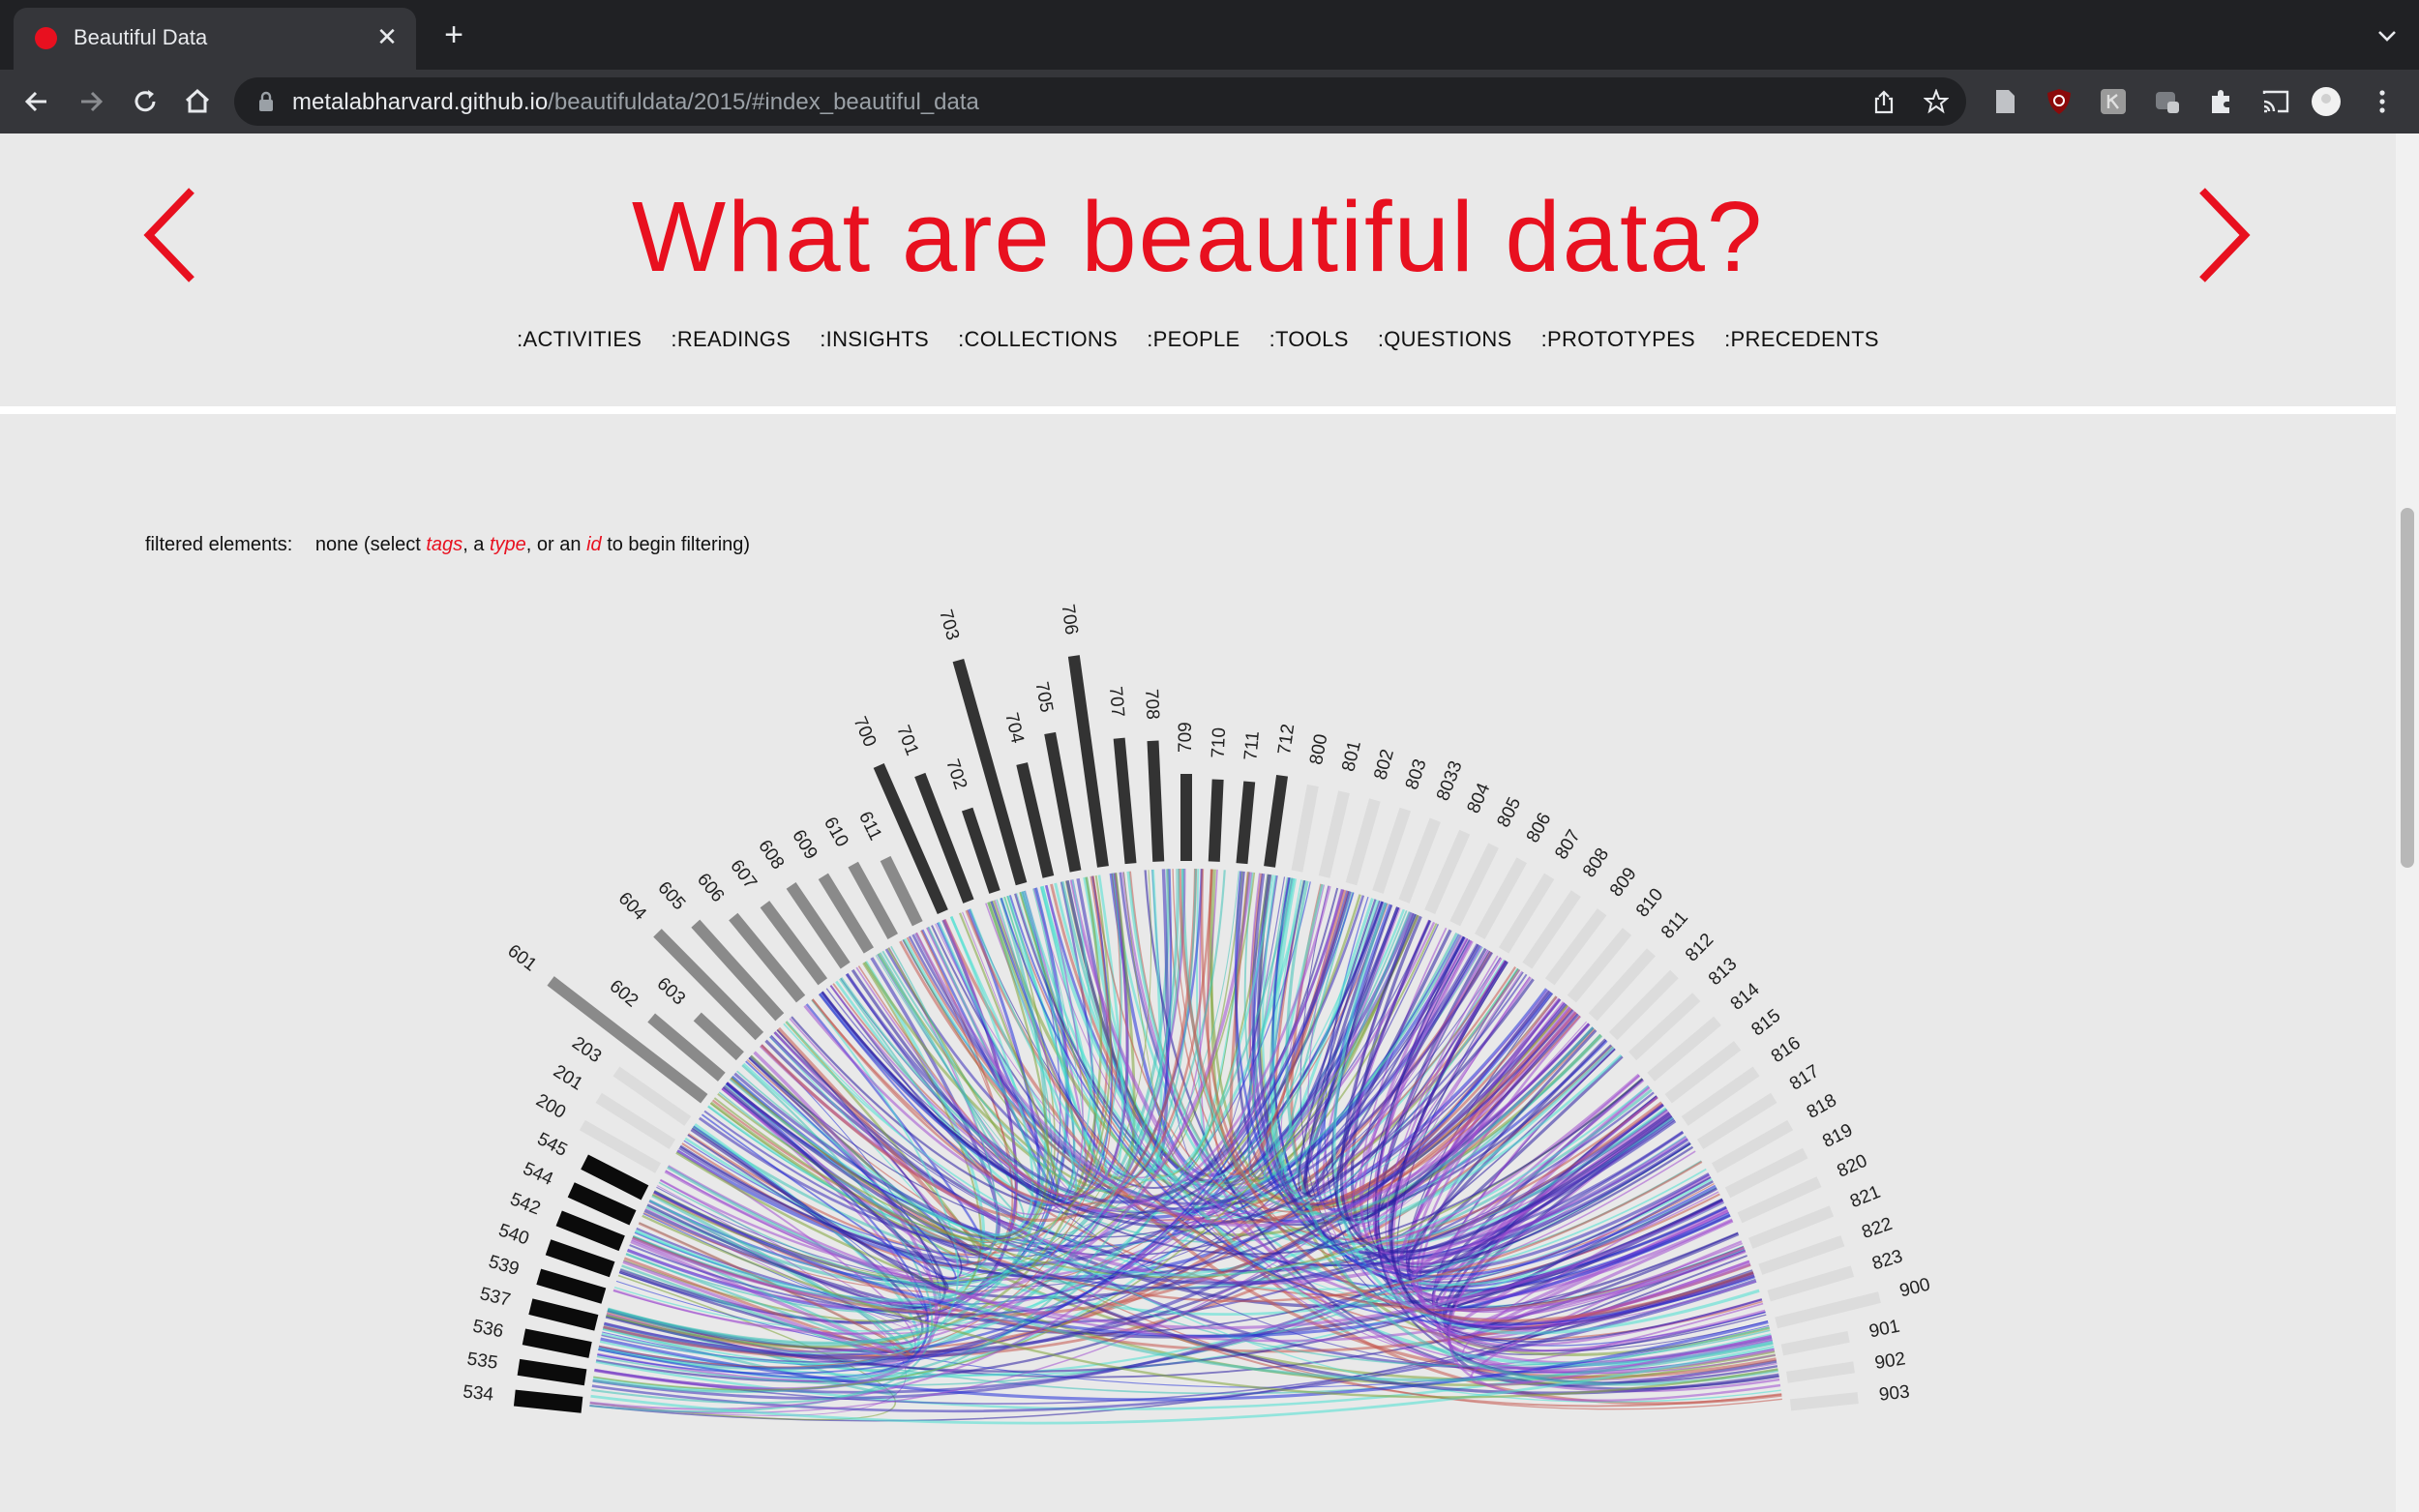 The image size is (2419, 1512). Describe the element at coordinates (1878, 1229) in the screenshot. I see `label-822: 822` at that location.